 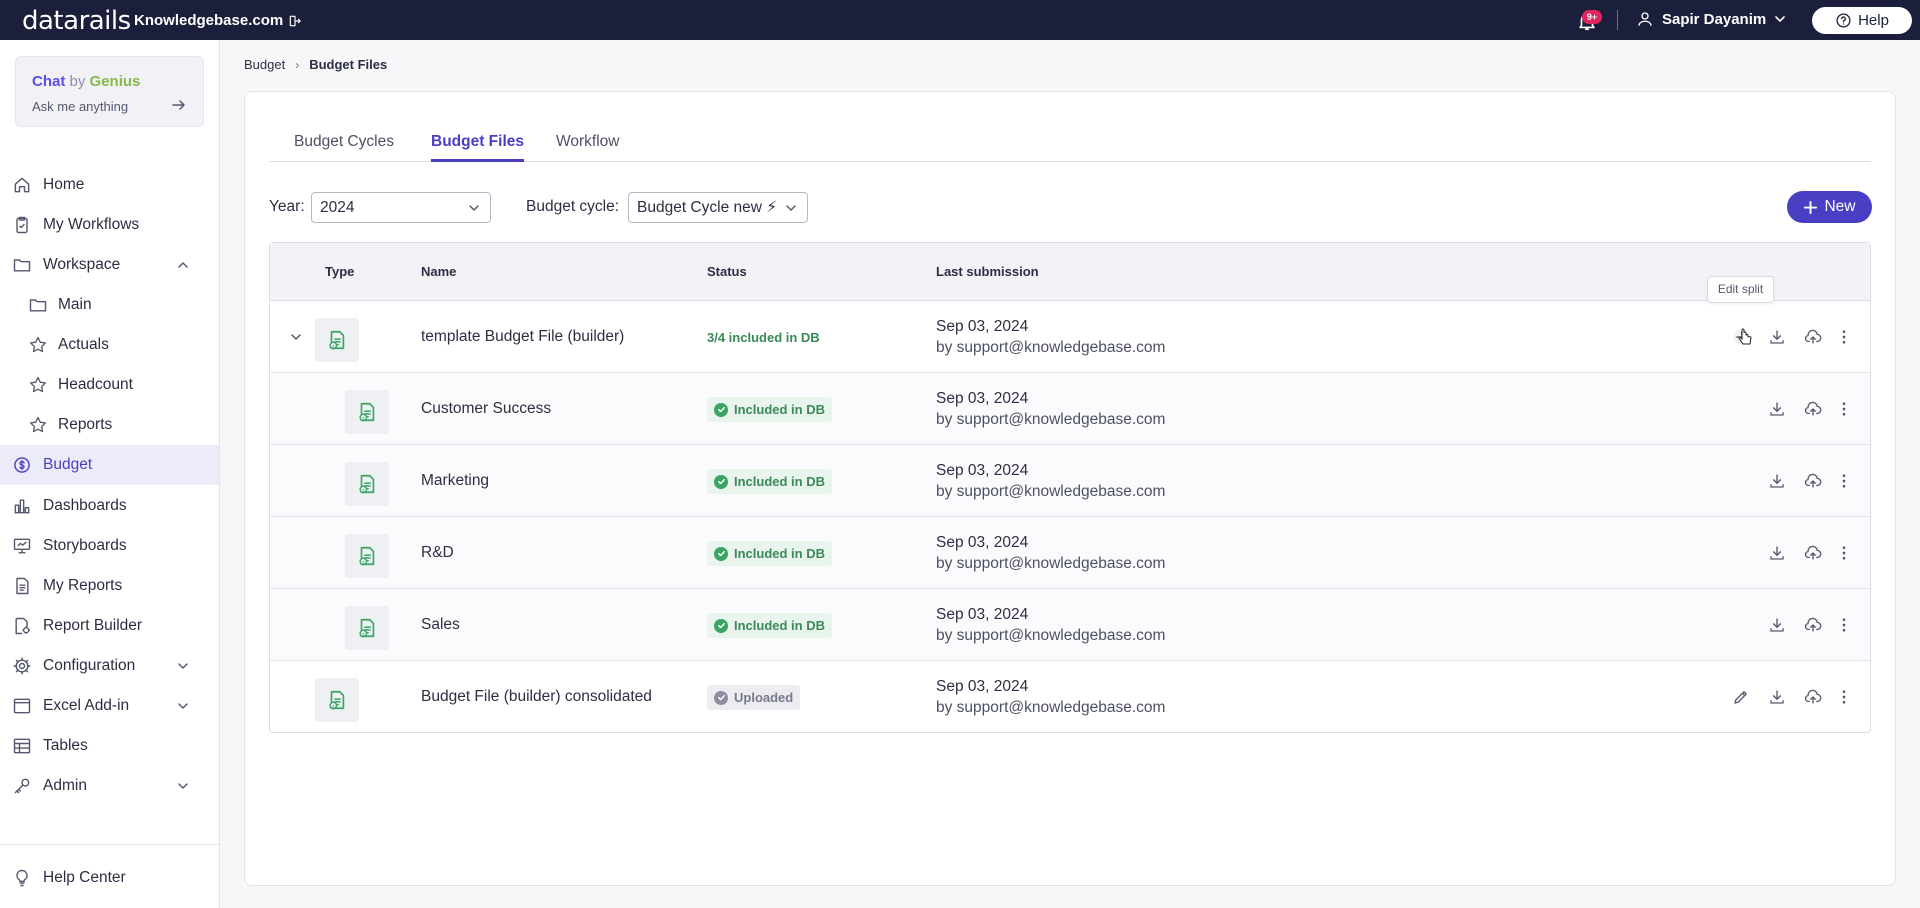 What do you see at coordinates (109, 786) in the screenshot?
I see `sidebar-item-admin: Admin` at bounding box center [109, 786].